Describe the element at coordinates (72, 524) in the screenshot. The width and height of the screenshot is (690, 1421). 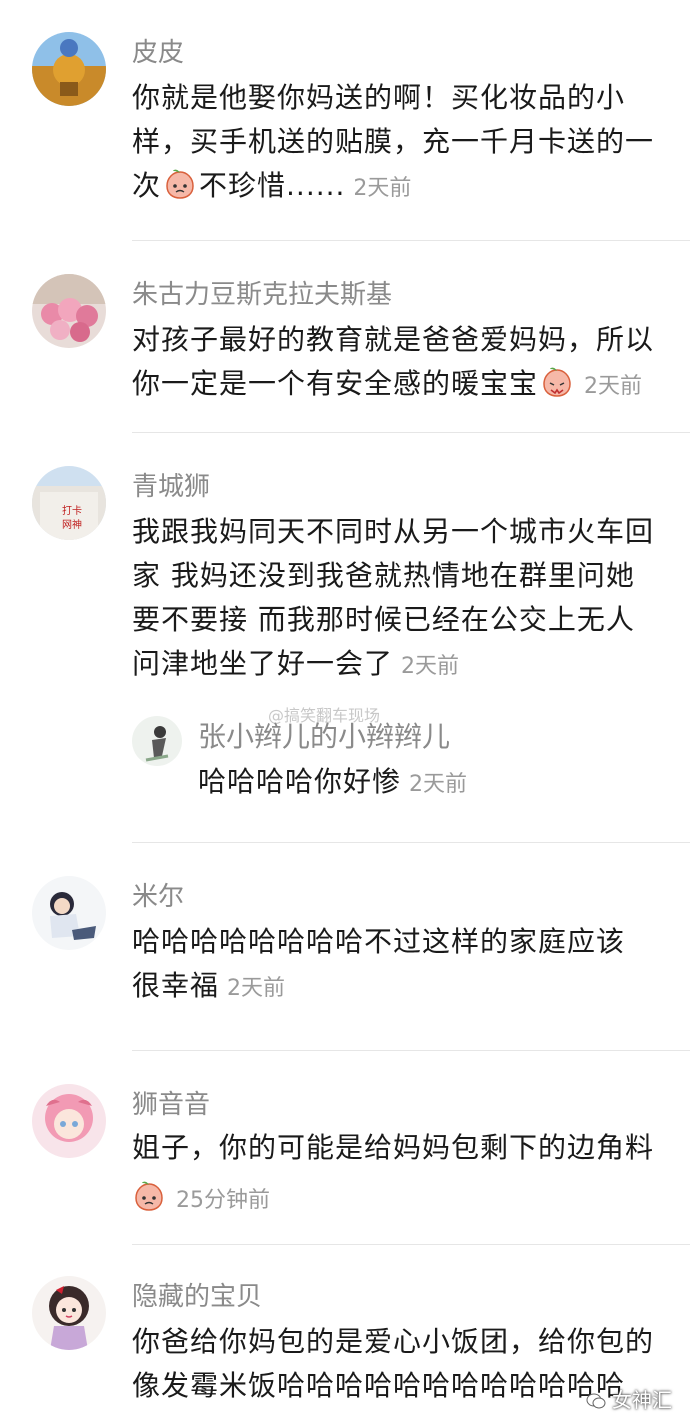
I see `svg-text: 网神` at that location.